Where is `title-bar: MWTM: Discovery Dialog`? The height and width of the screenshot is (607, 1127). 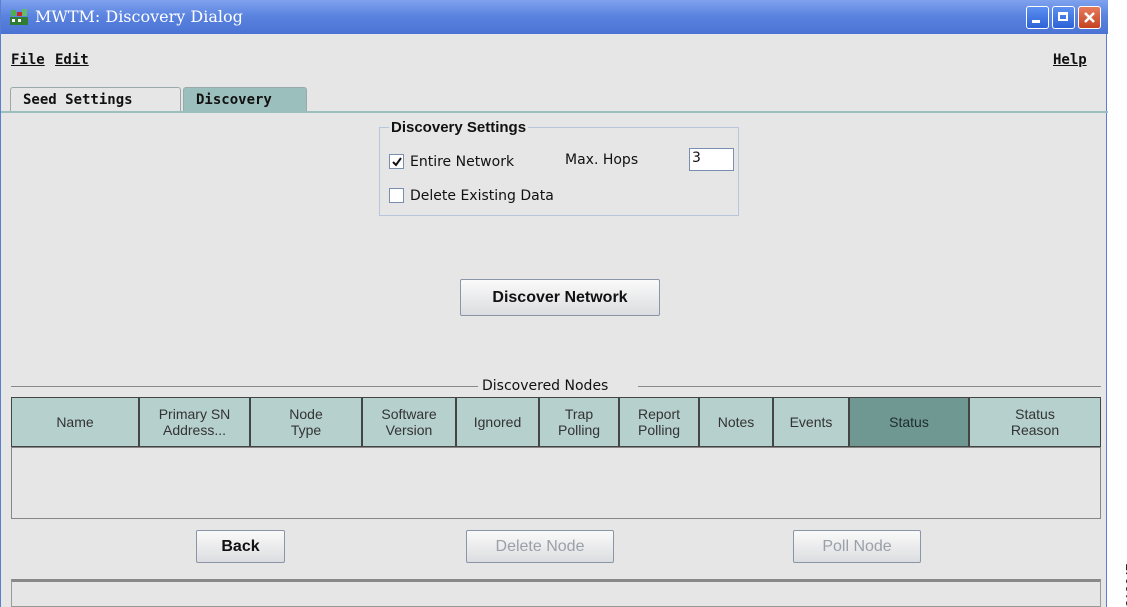
title-bar: MWTM: Discovery Dialog is located at coordinates (554, 17).